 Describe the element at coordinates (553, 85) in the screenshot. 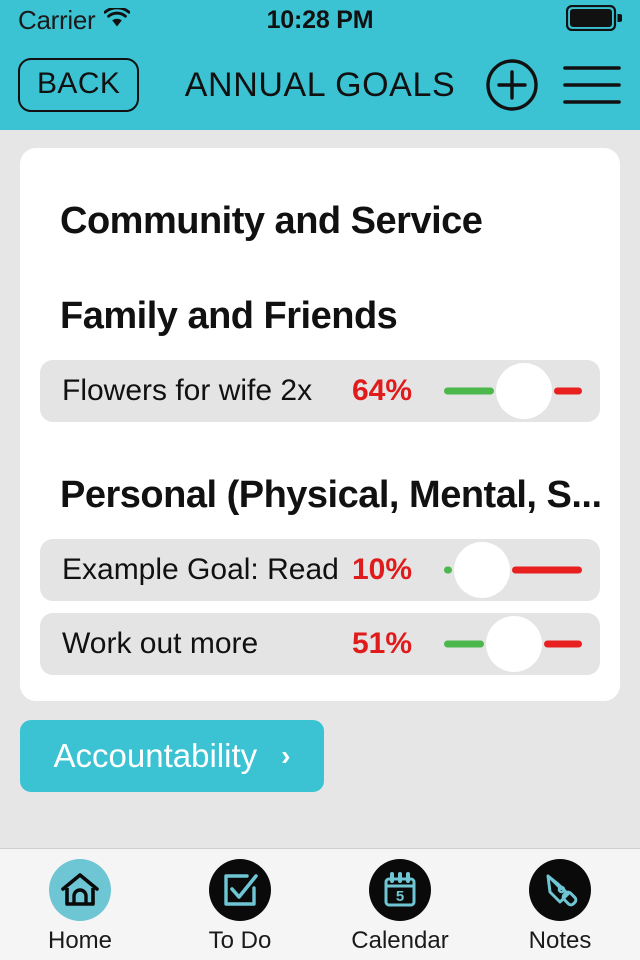

I see `nav-bar-actions` at that location.